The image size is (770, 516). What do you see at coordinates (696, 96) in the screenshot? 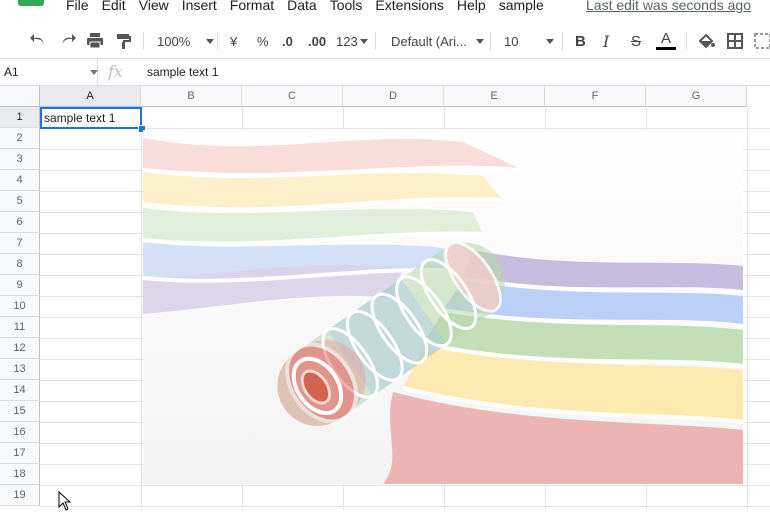
I see `column-header-g: G` at bounding box center [696, 96].